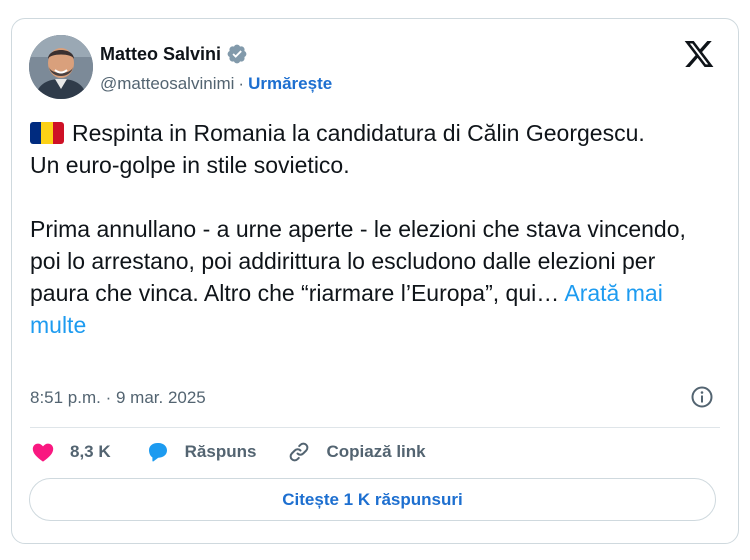  I want to click on post-line-2: Un euro-golpe in stile sovietico., so click(190, 165).